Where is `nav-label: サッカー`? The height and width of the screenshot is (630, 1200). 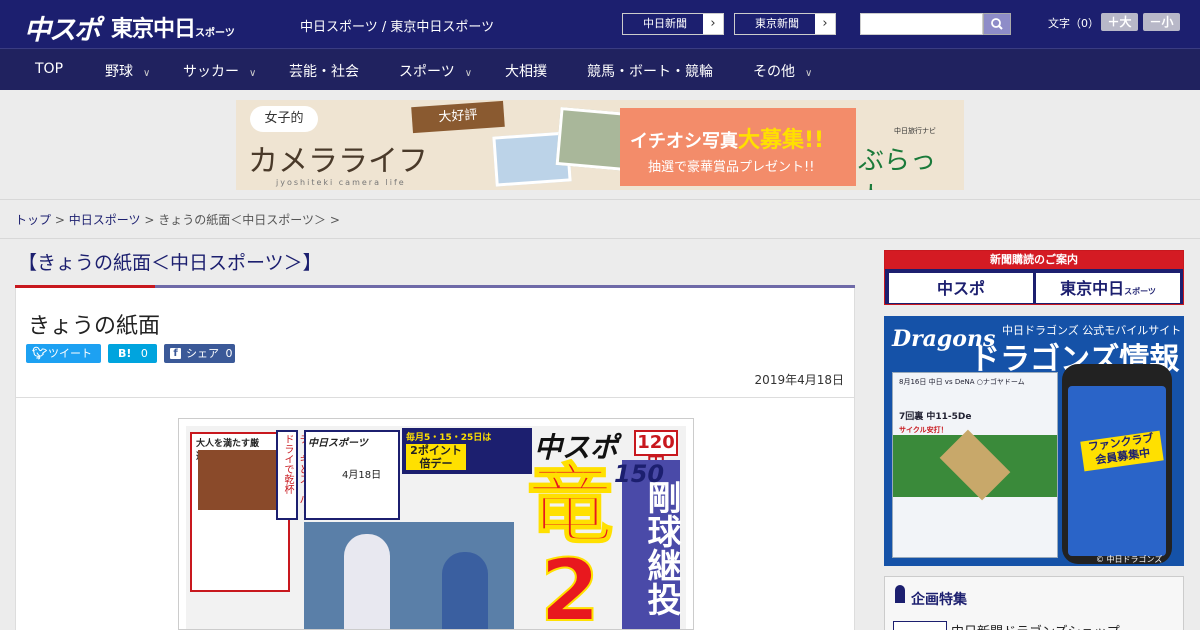
nav-label: サッカー is located at coordinates (211, 72).